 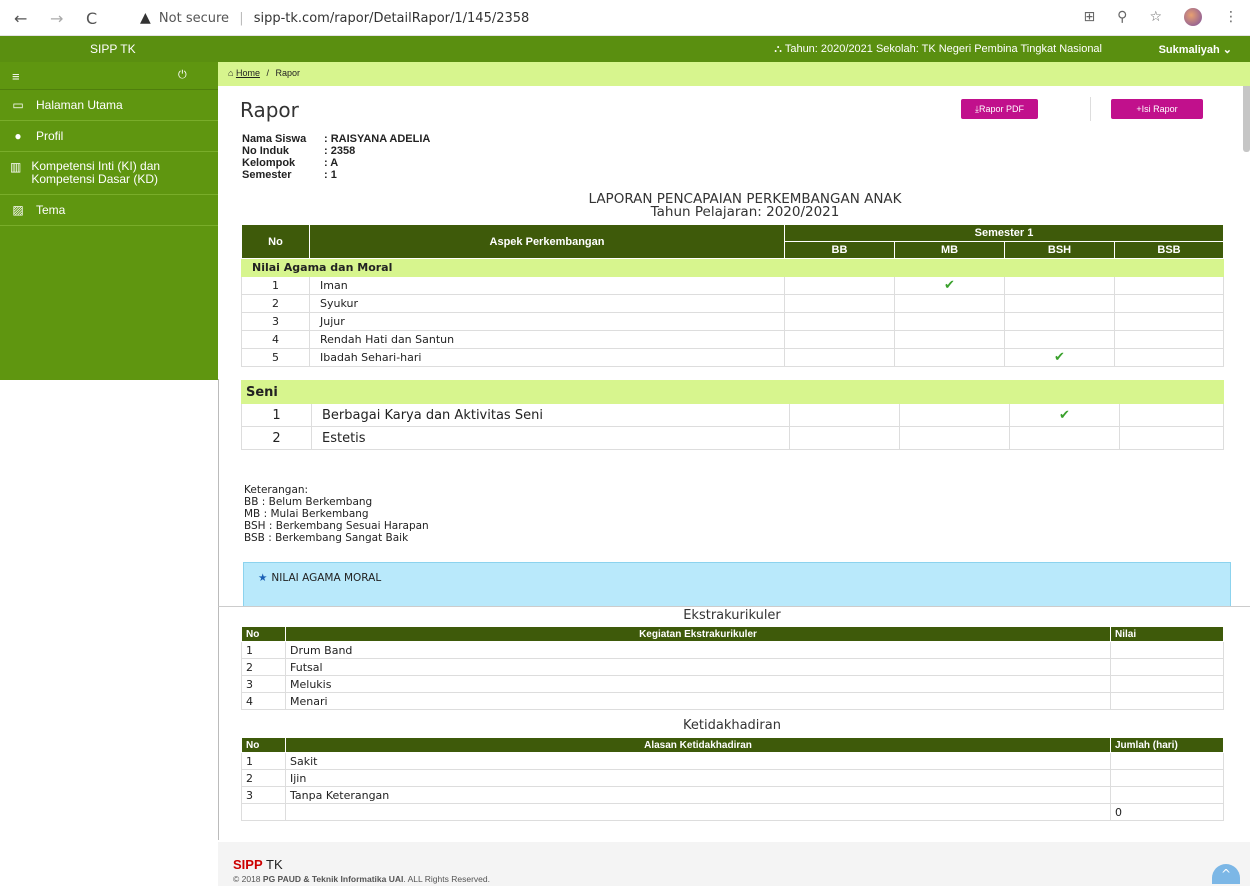 I want to click on warning-icon: ▲, so click(x=145, y=18).